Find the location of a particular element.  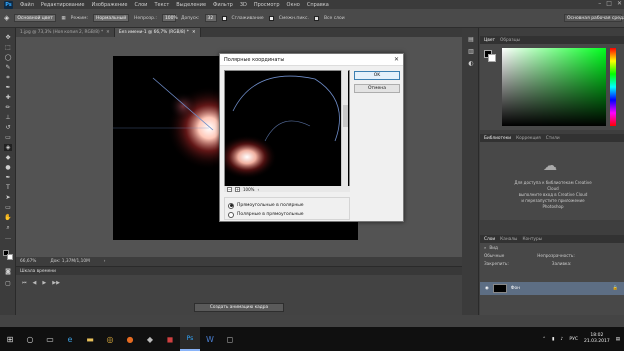

eraser-tool-icon: ▭ is located at coordinates (8, 137).